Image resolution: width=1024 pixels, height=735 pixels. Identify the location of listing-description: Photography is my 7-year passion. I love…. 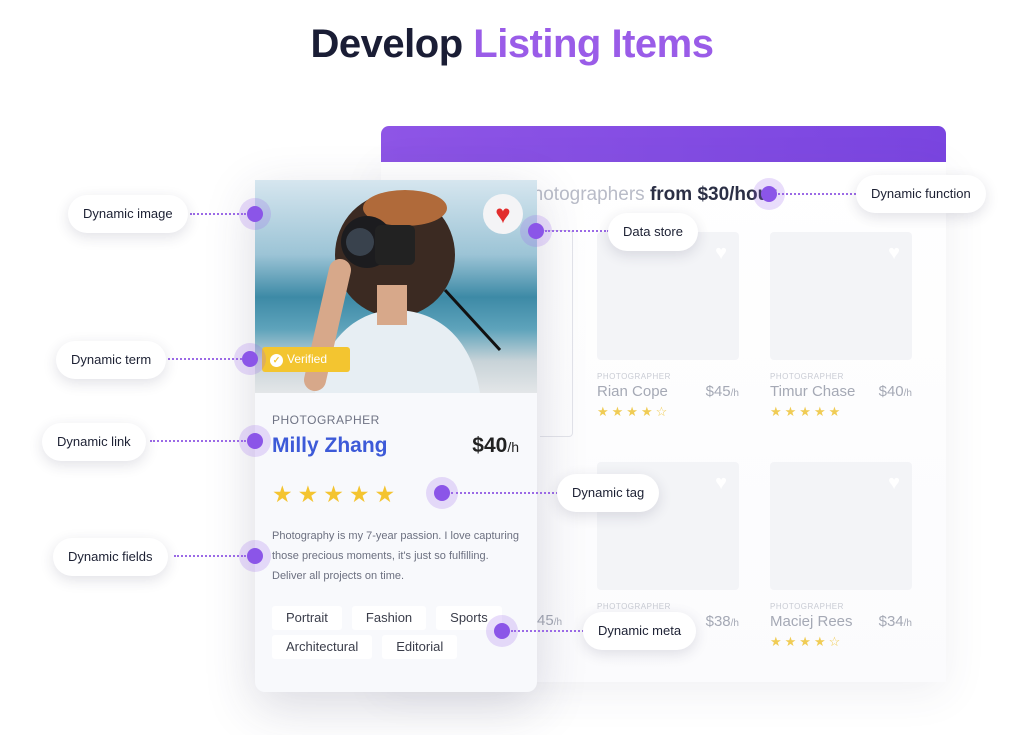
(396, 556).